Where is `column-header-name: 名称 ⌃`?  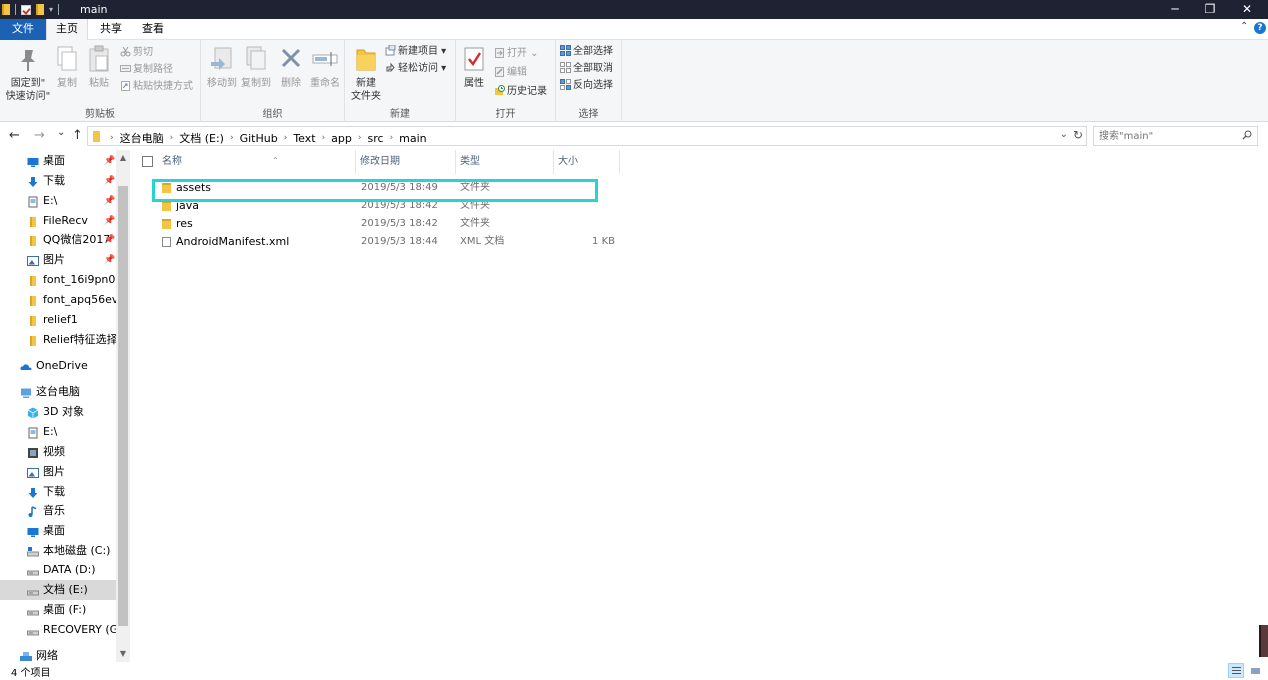
column-header-name: 名称 ⌃ is located at coordinates (257, 162).